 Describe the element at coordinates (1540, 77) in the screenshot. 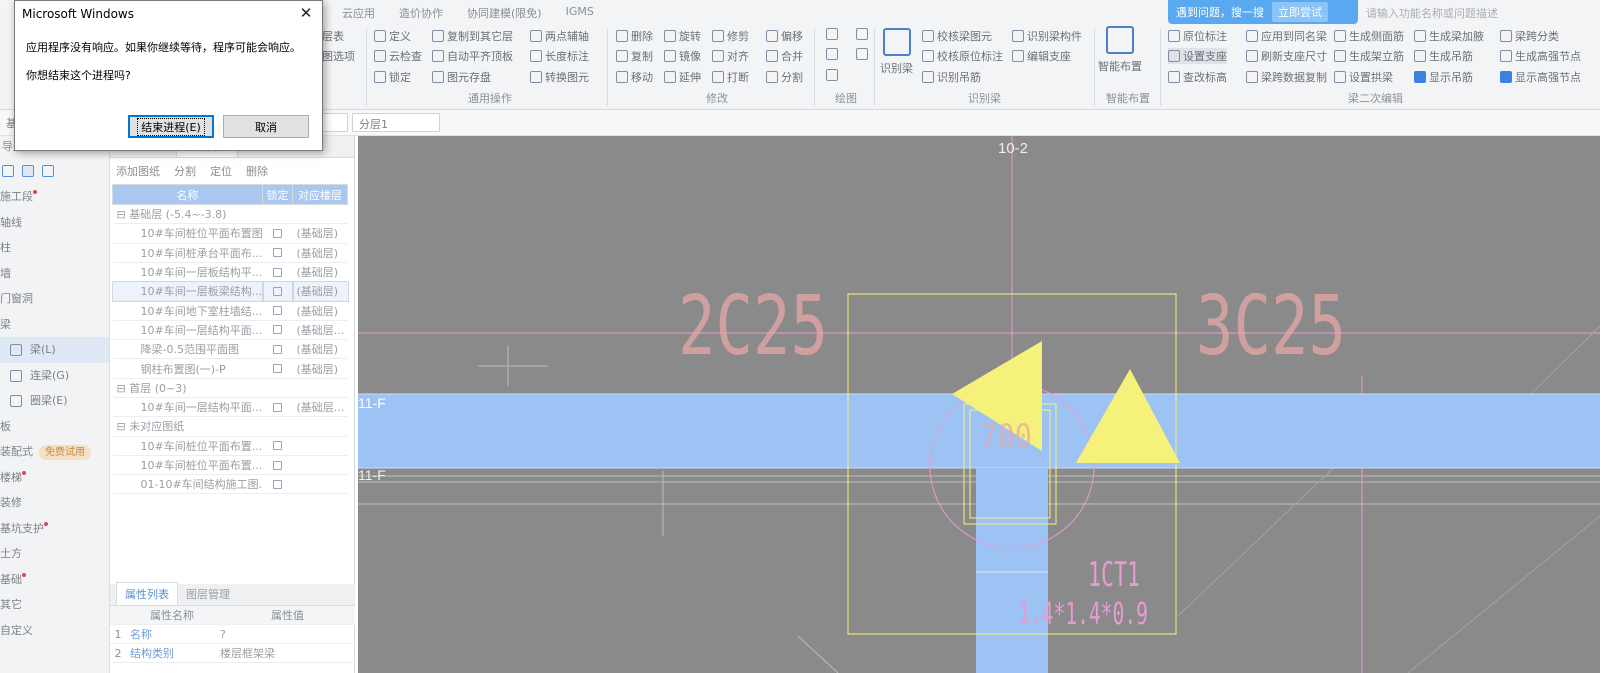

I see `show-hs-node-checkbox: 显示高强节点` at that location.